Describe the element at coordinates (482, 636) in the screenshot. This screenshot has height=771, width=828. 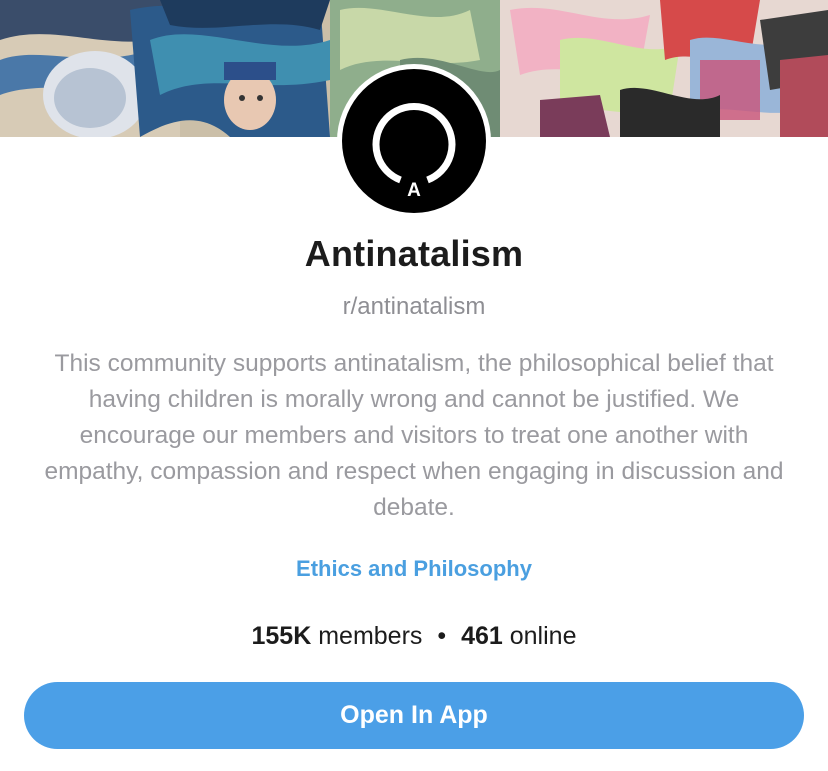
I see `online-count: 461` at that location.